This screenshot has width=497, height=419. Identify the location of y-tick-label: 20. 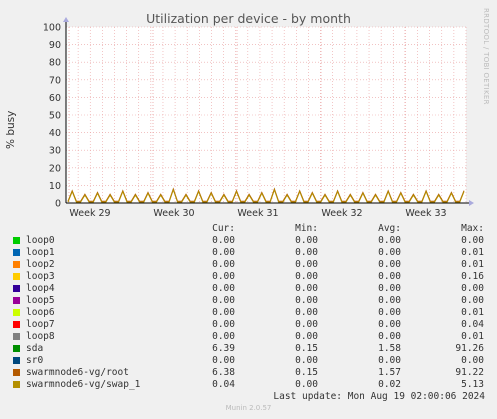
(55, 168).